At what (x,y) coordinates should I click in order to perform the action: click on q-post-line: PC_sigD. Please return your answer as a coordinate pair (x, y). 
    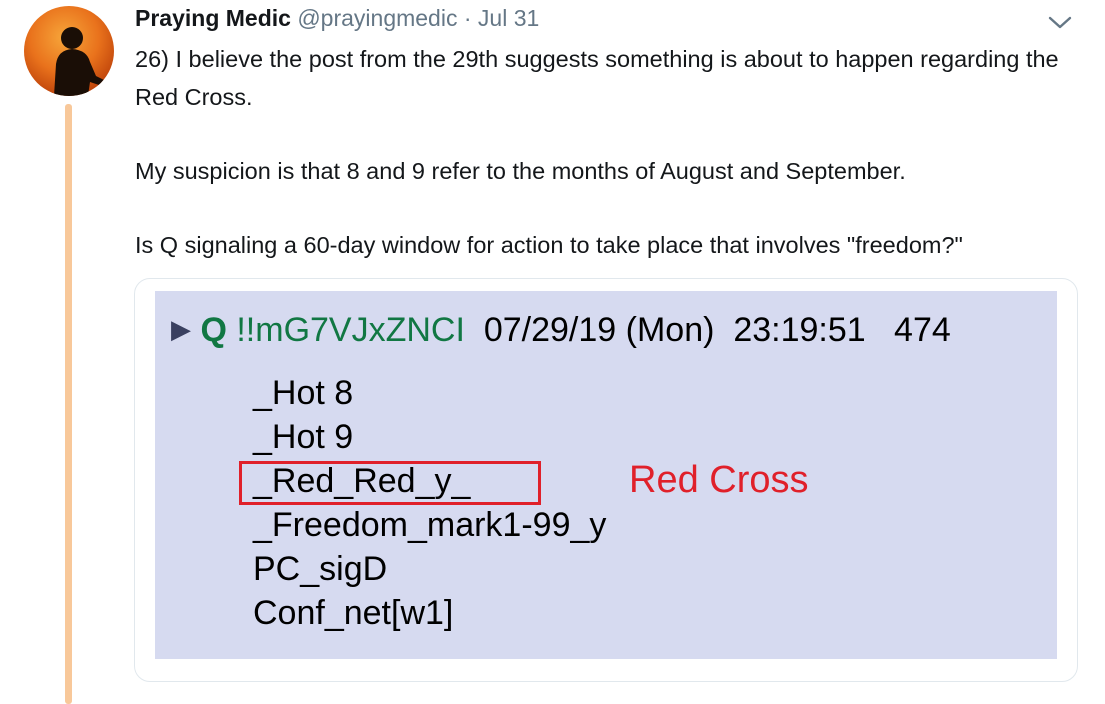
    Looking at the image, I should click on (320, 569).